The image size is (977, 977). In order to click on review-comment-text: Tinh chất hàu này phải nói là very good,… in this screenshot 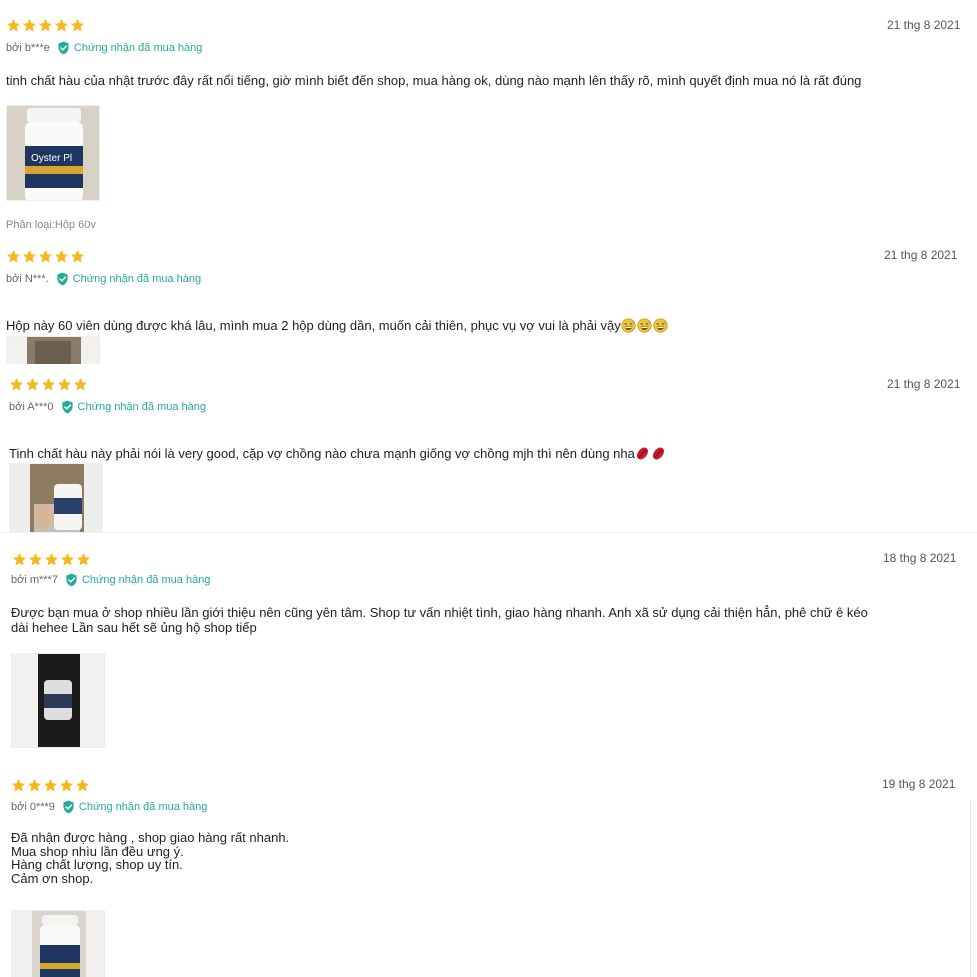, I will do `click(322, 453)`.